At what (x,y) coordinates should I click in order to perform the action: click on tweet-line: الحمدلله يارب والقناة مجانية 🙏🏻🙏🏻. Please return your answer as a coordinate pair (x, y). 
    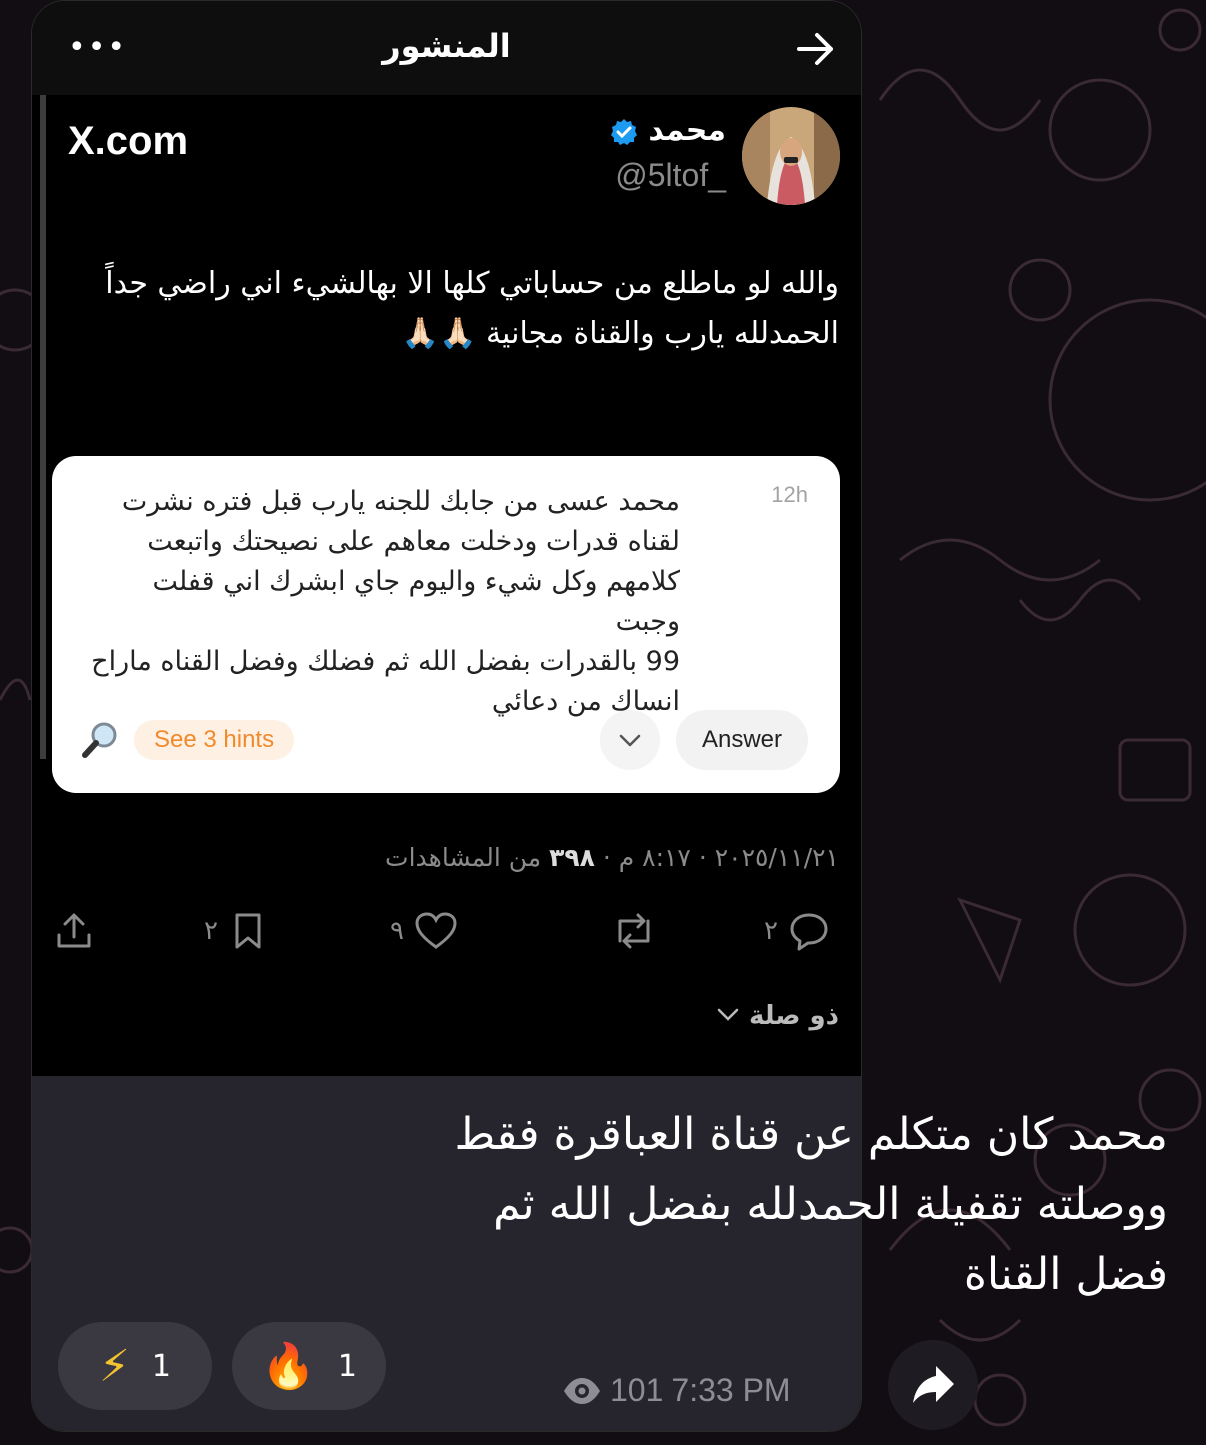
    Looking at the image, I should click on (620, 333).